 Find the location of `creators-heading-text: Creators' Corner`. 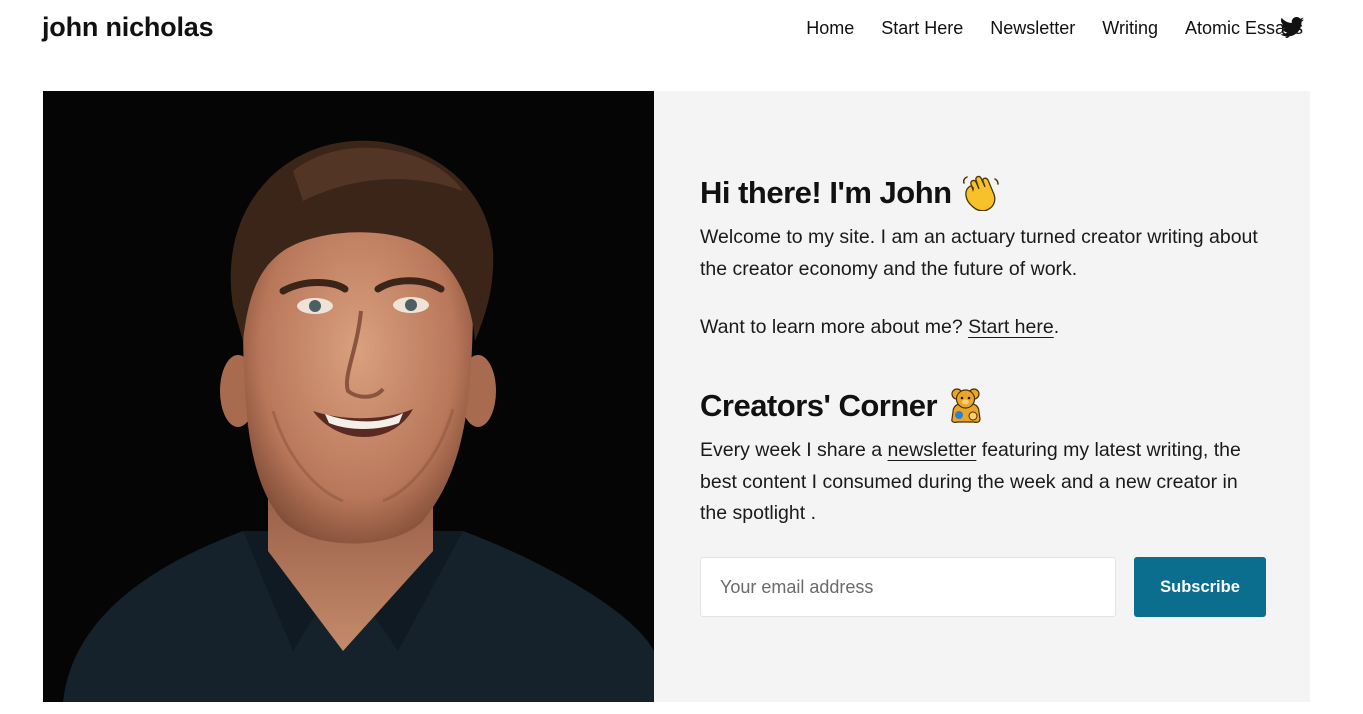

creators-heading-text: Creators' Corner is located at coordinates (819, 405).